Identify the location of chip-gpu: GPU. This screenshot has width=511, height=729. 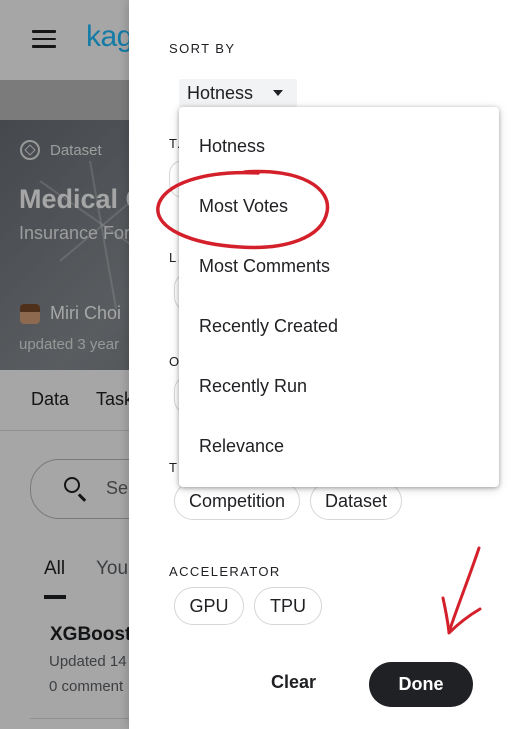
(209, 606).